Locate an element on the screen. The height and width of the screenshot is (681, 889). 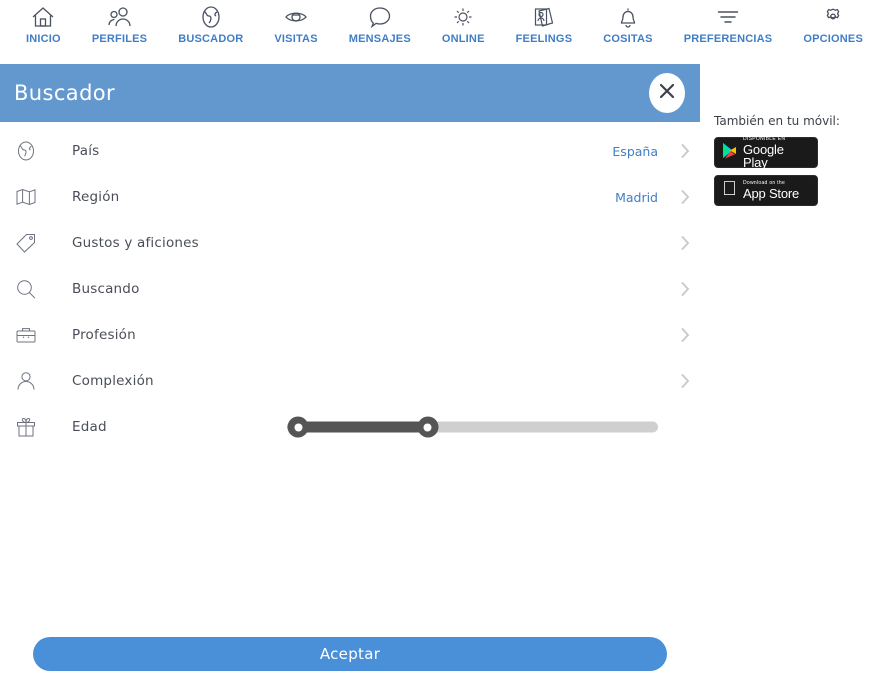
nav-item-feelings: FEELINGS is located at coordinates (544, 24).